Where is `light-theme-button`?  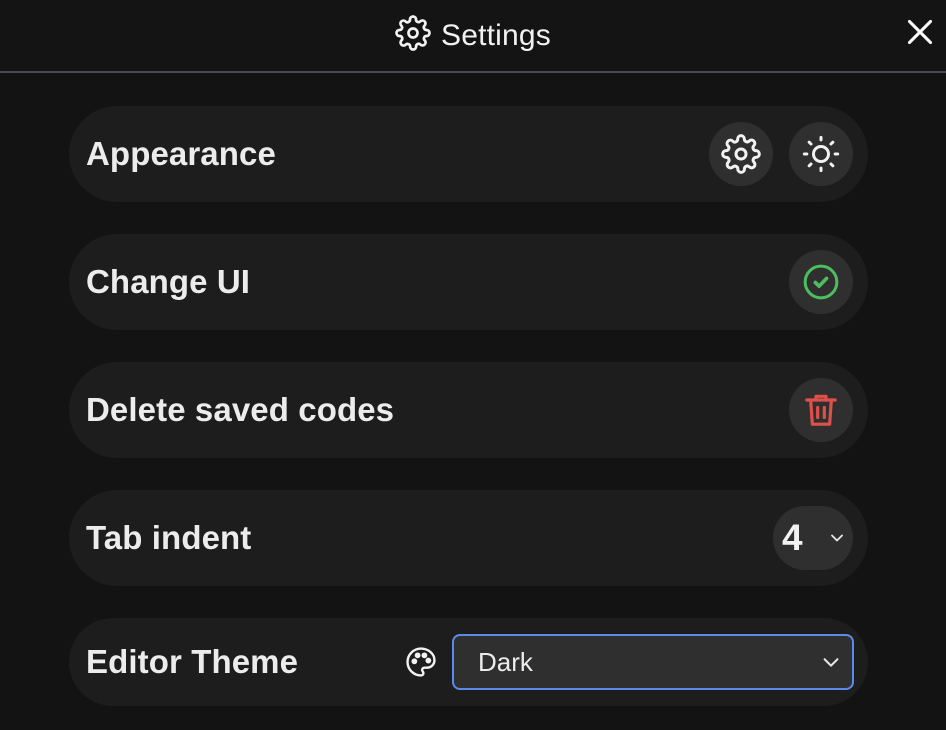 light-theme-button is located at coordinates (821, 154).